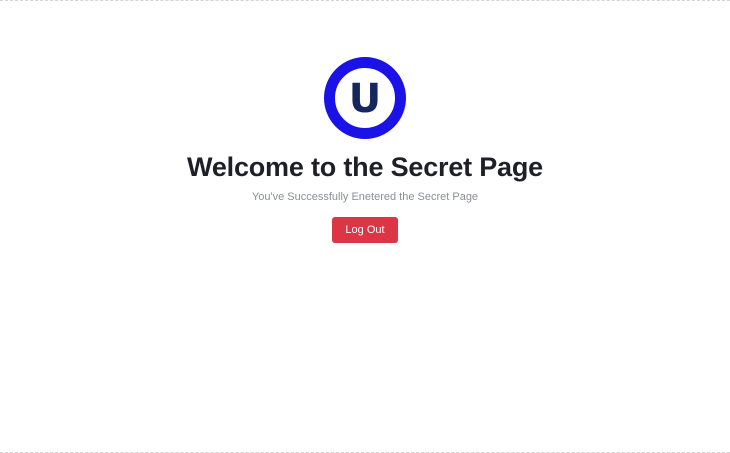  What do you see at coordinates (365, 230) in the screenshot?
I see `logout-button: Log Out` at bounding box center [365, 230].